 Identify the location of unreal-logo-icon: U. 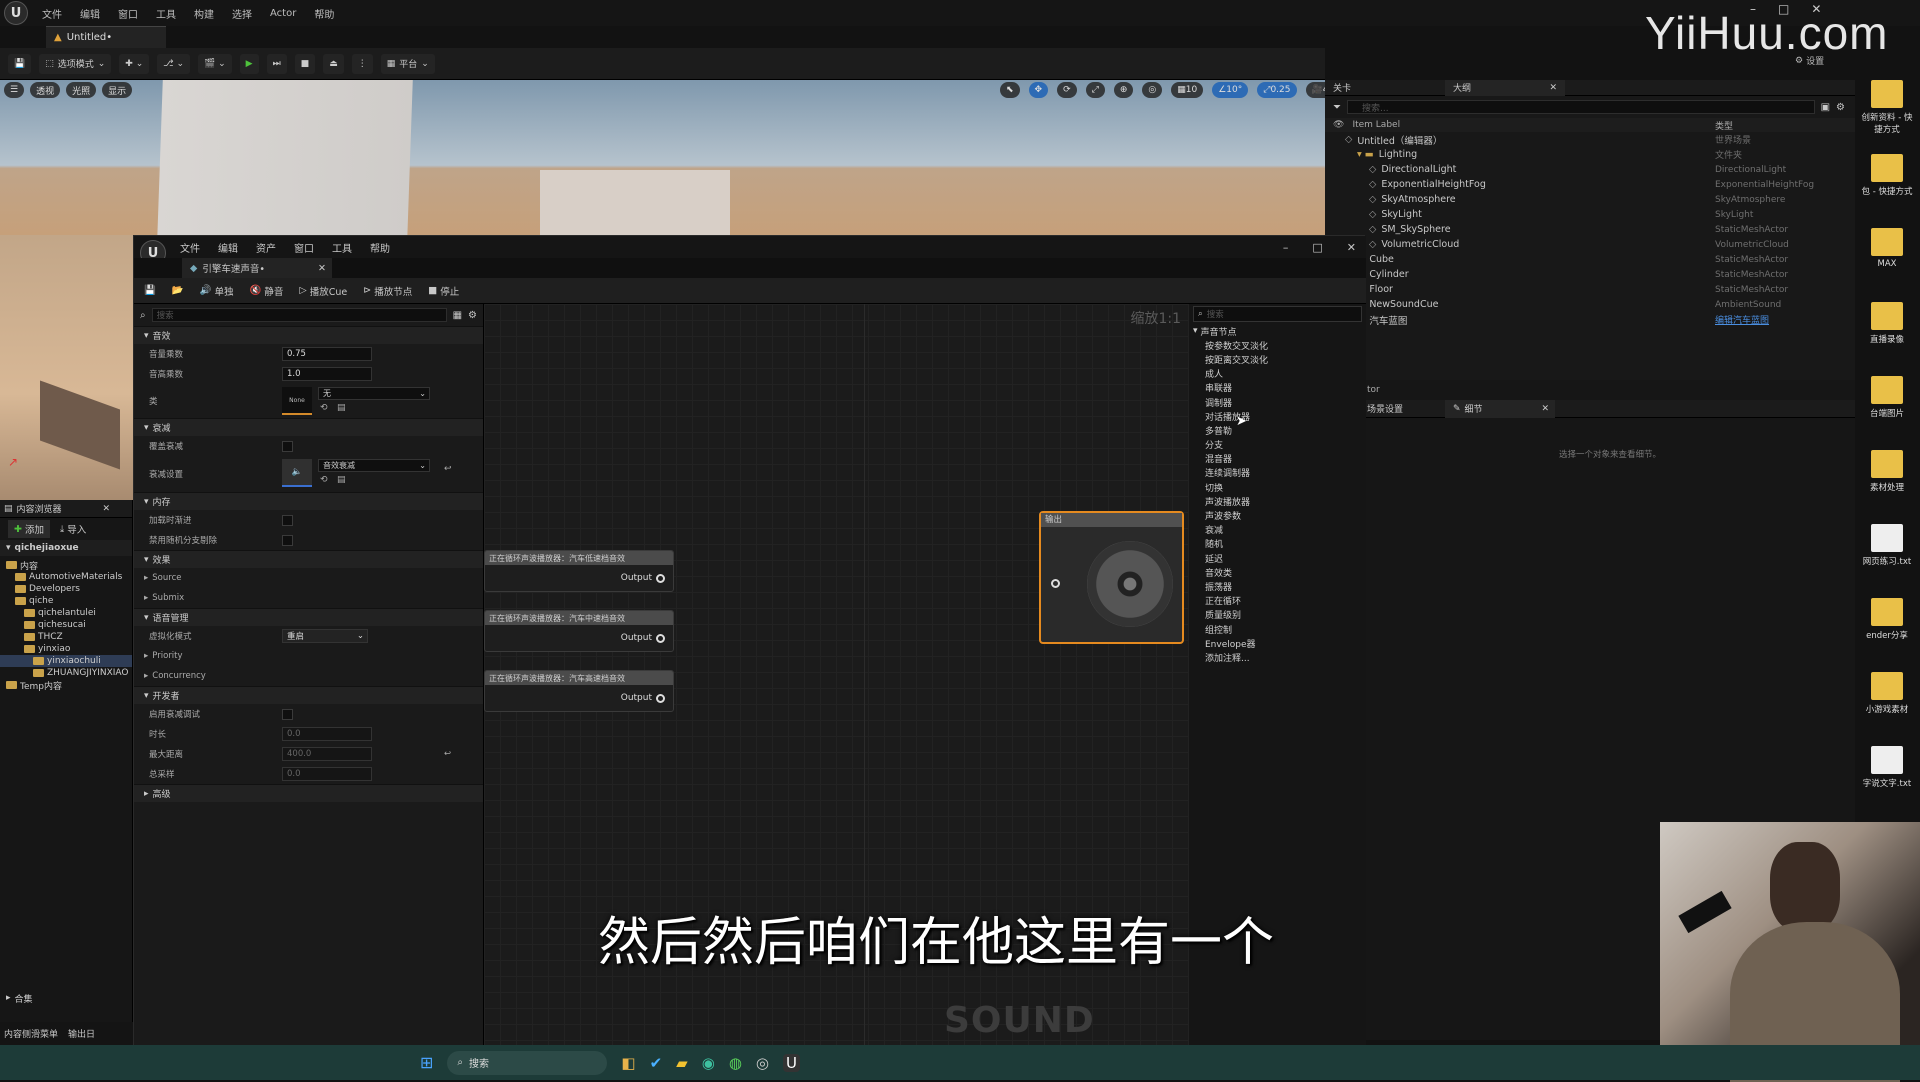
(16, 13).